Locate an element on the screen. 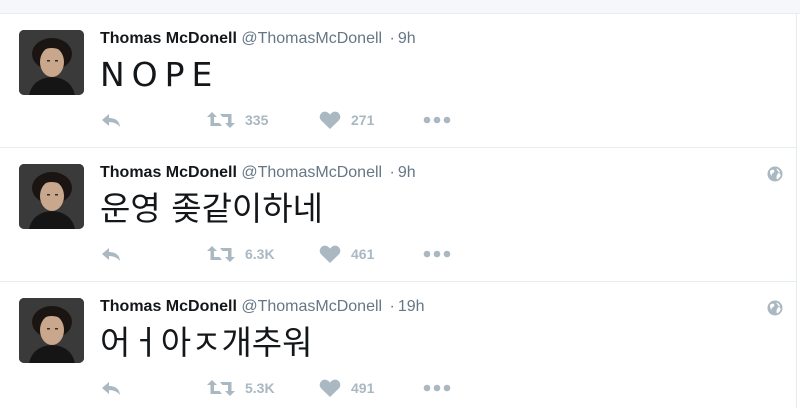 This screenshot has width=800, height=408. like-count: 461 is located at coordinates (363, 254).